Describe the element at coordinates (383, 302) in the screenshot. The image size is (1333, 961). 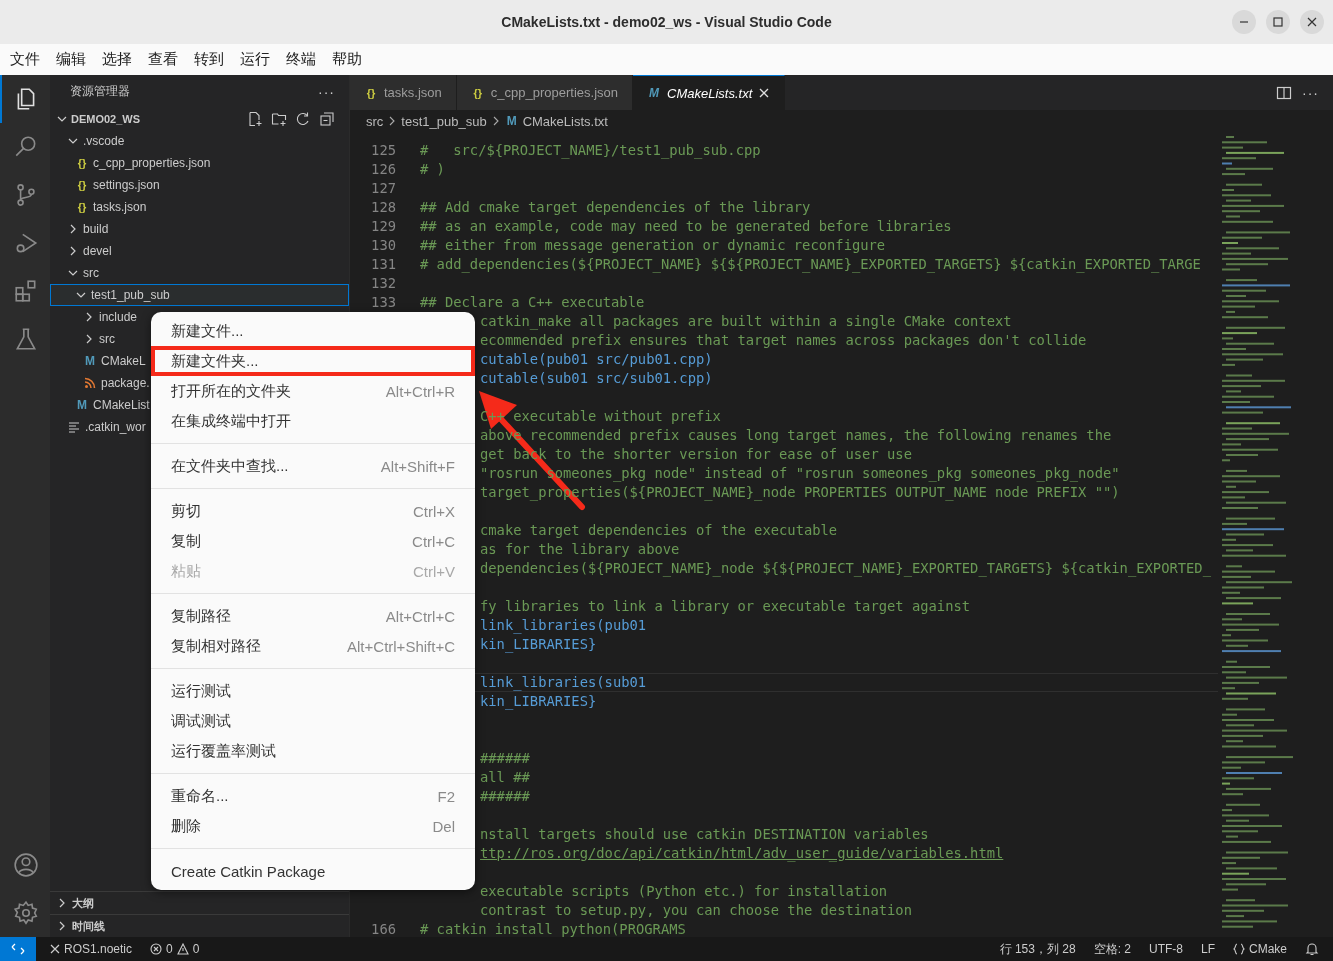
I see `line-number: 133` at that location.